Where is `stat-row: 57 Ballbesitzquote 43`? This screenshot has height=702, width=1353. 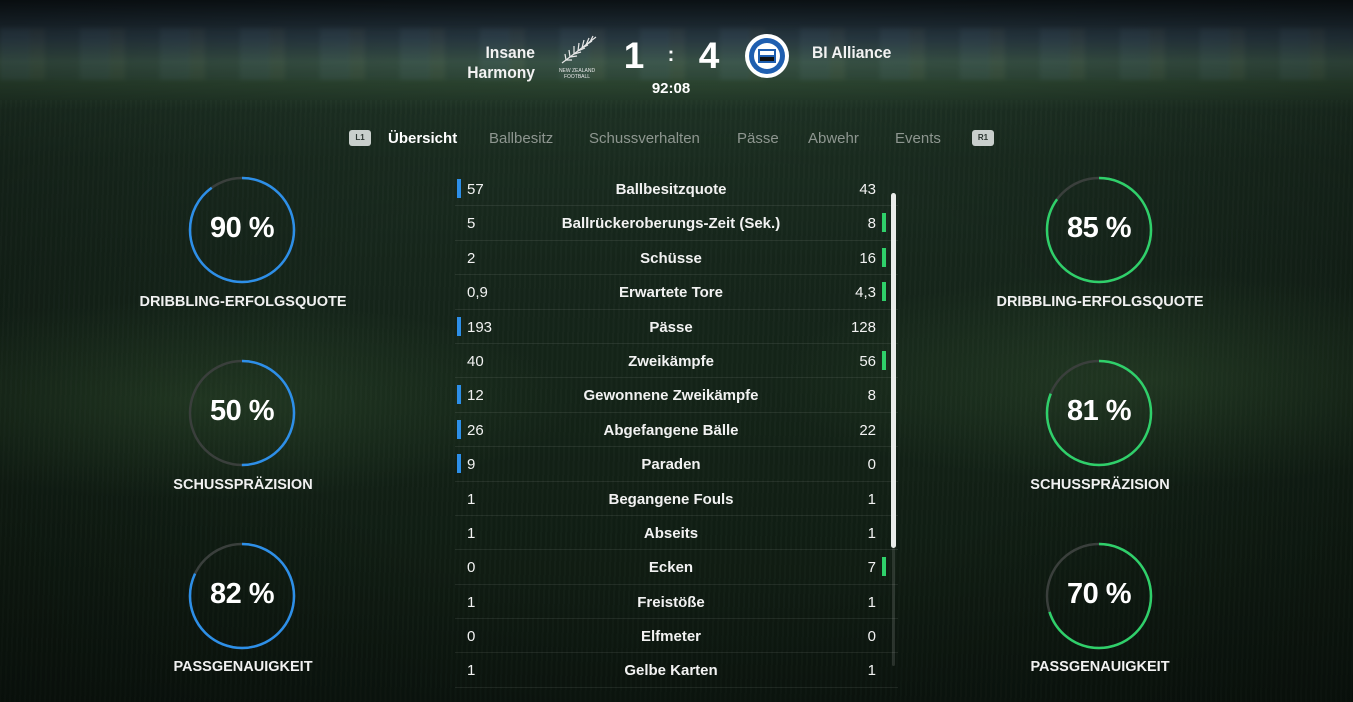 stat-row: 57 Ballbesitzquote 43 is located at coordinates (676, 189).